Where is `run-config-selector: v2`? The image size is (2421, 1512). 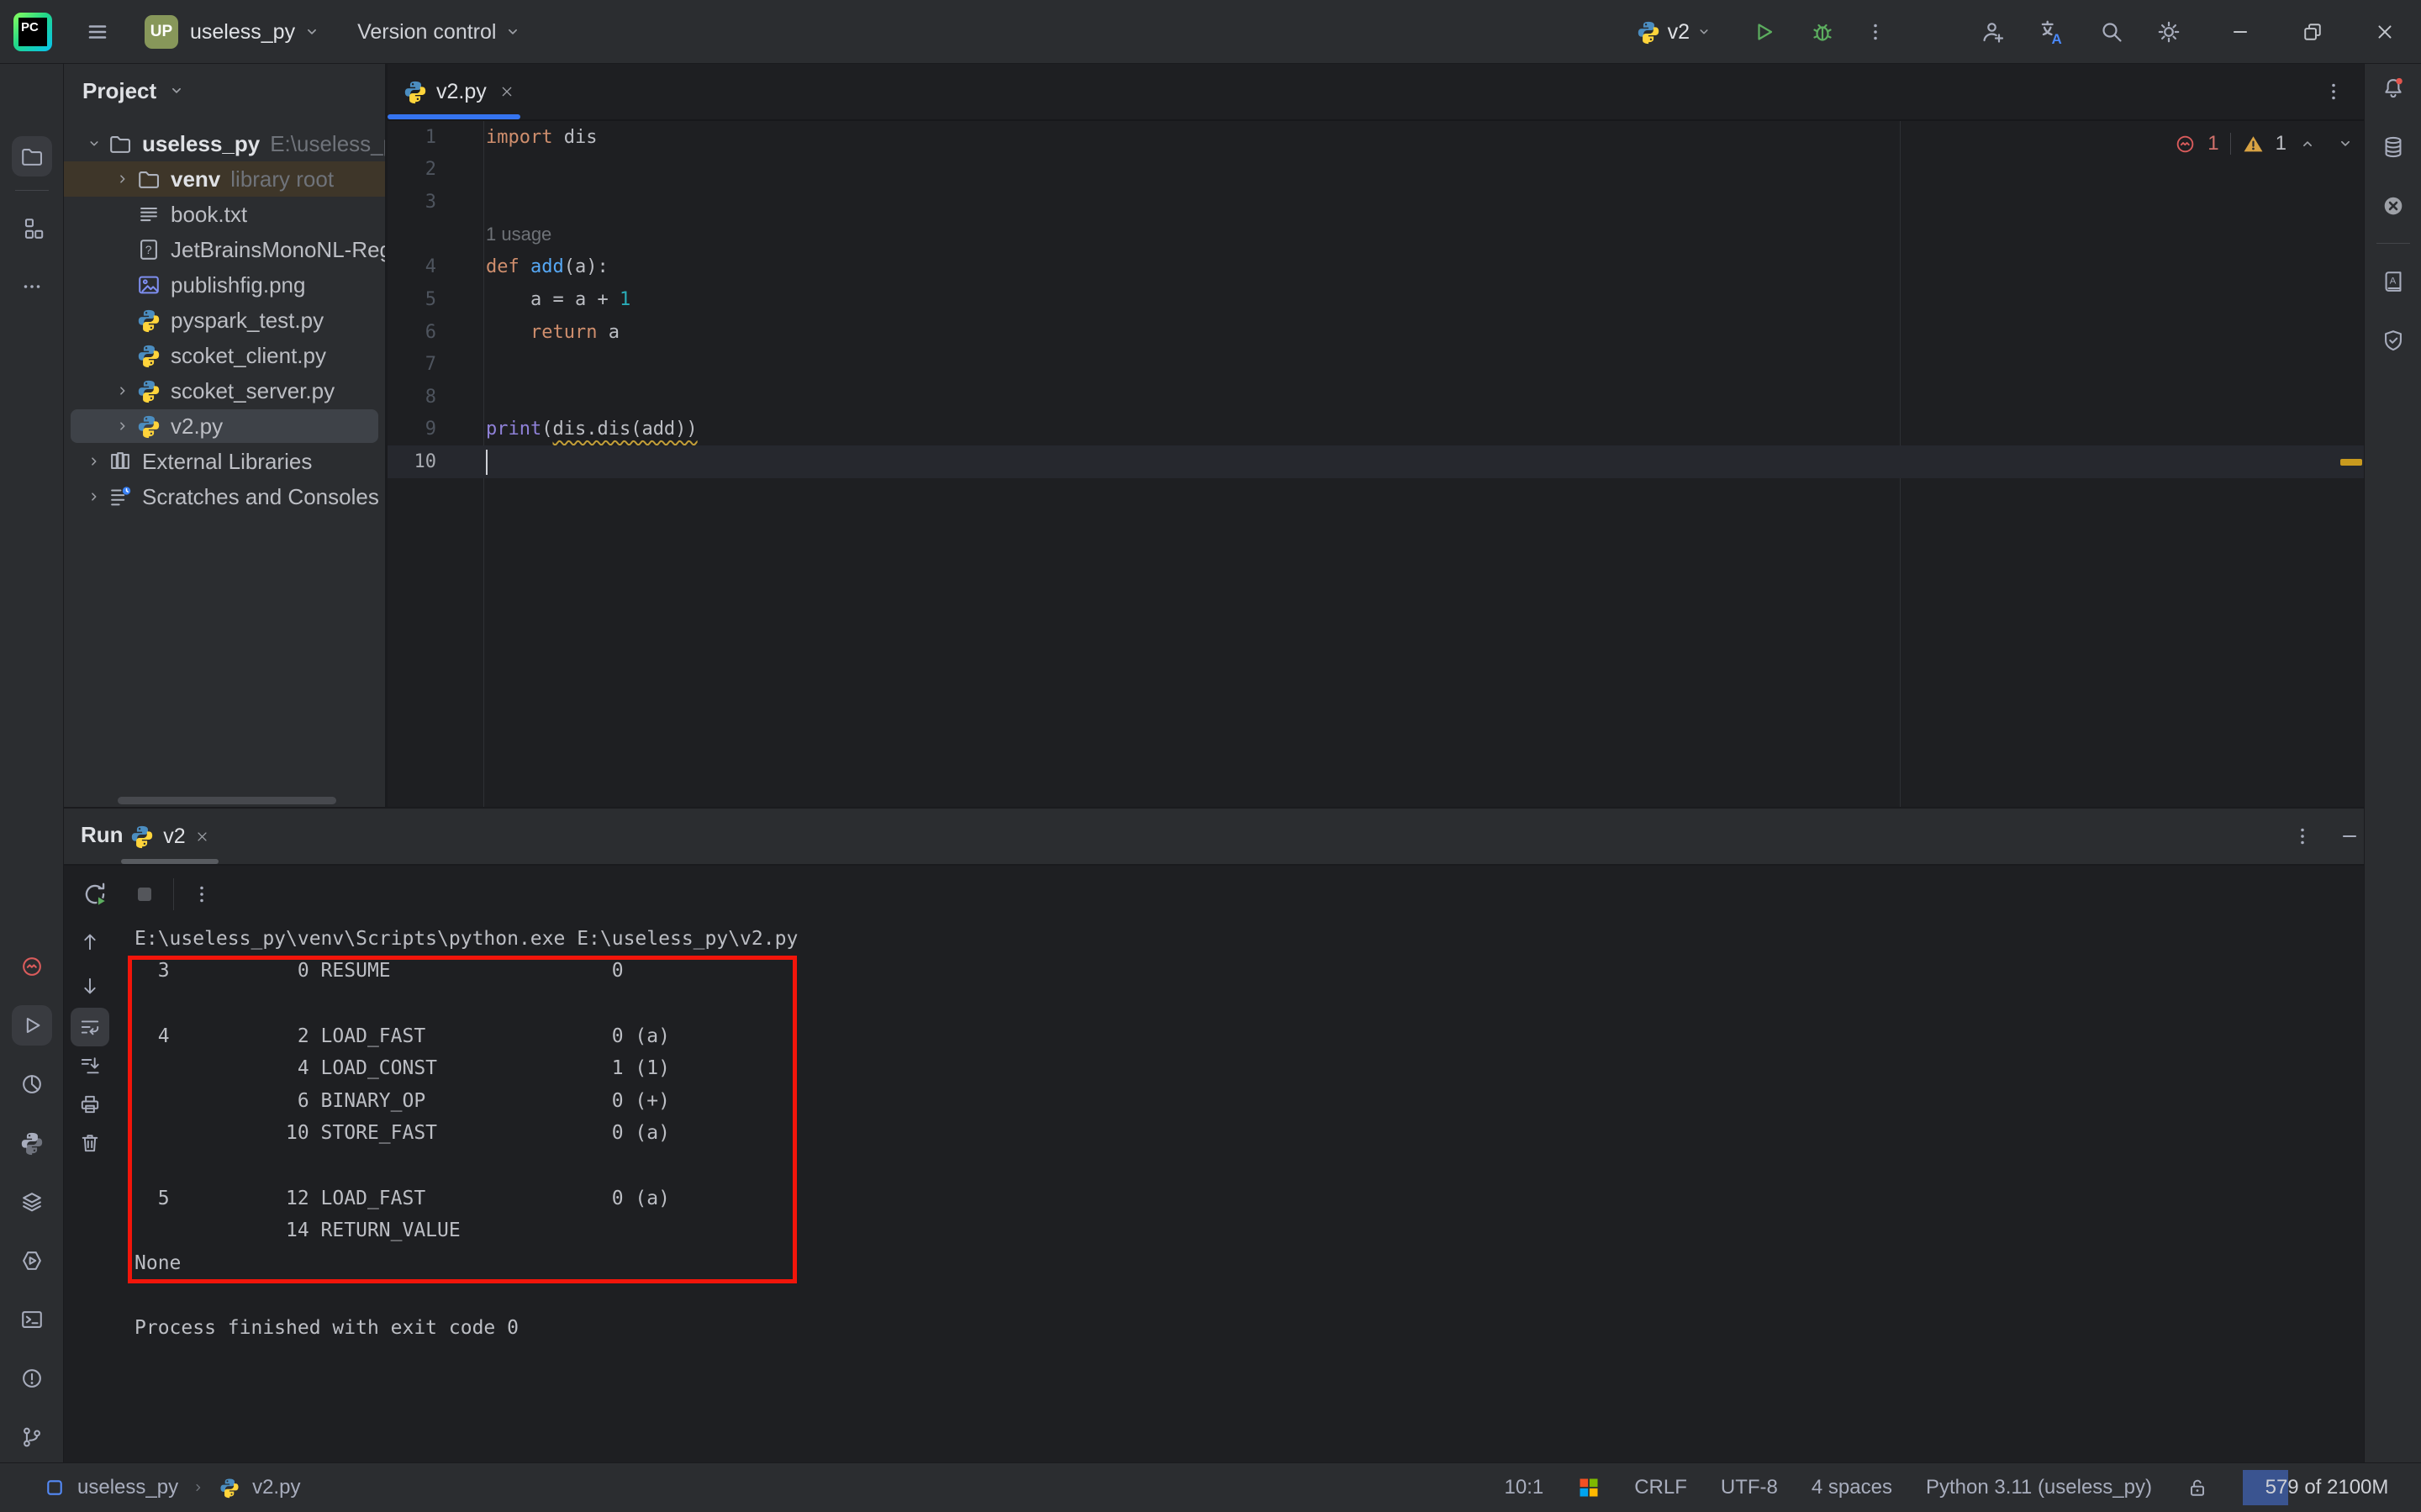
run-config-selector: v2 is located at coordinates (1679, 32).